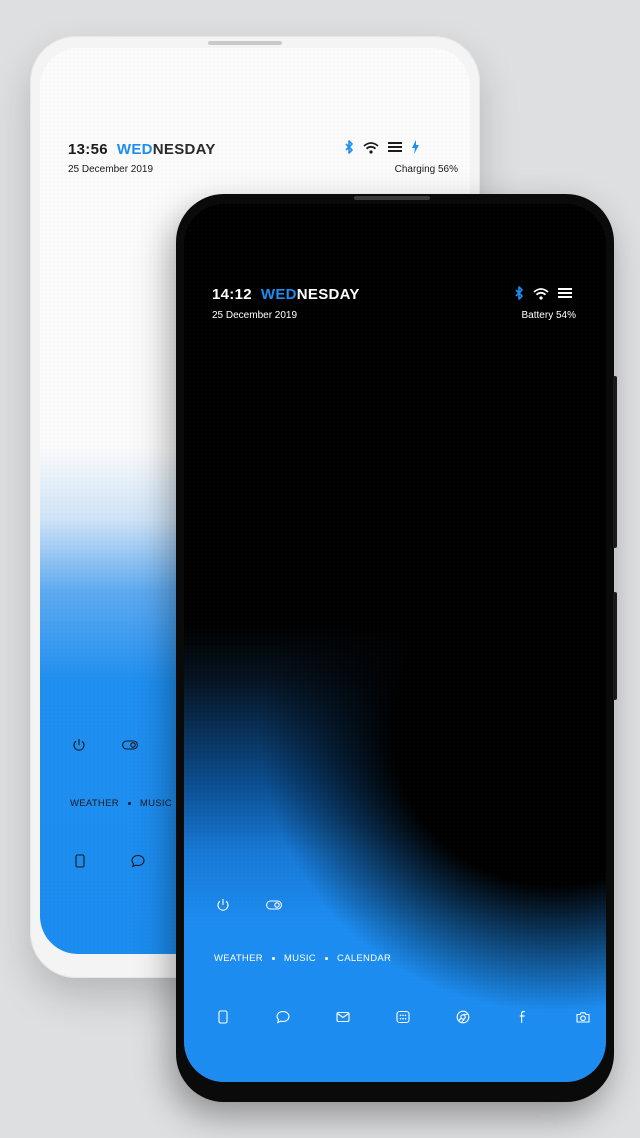  Describe the element at coordinates (463, 1017) in the screenshot. I see `browser-icon` at that location.